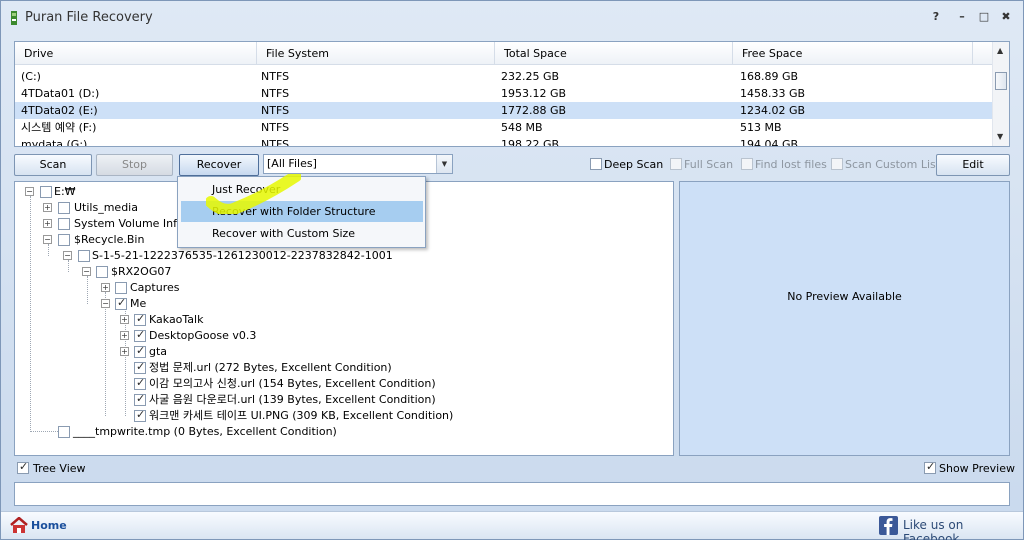 This screenshot has height=540, width=1024. What do you see at coordinates (761, 127) in the screenshot?
I see `drive-free: 513 MB` at bounding box center [761, 127].